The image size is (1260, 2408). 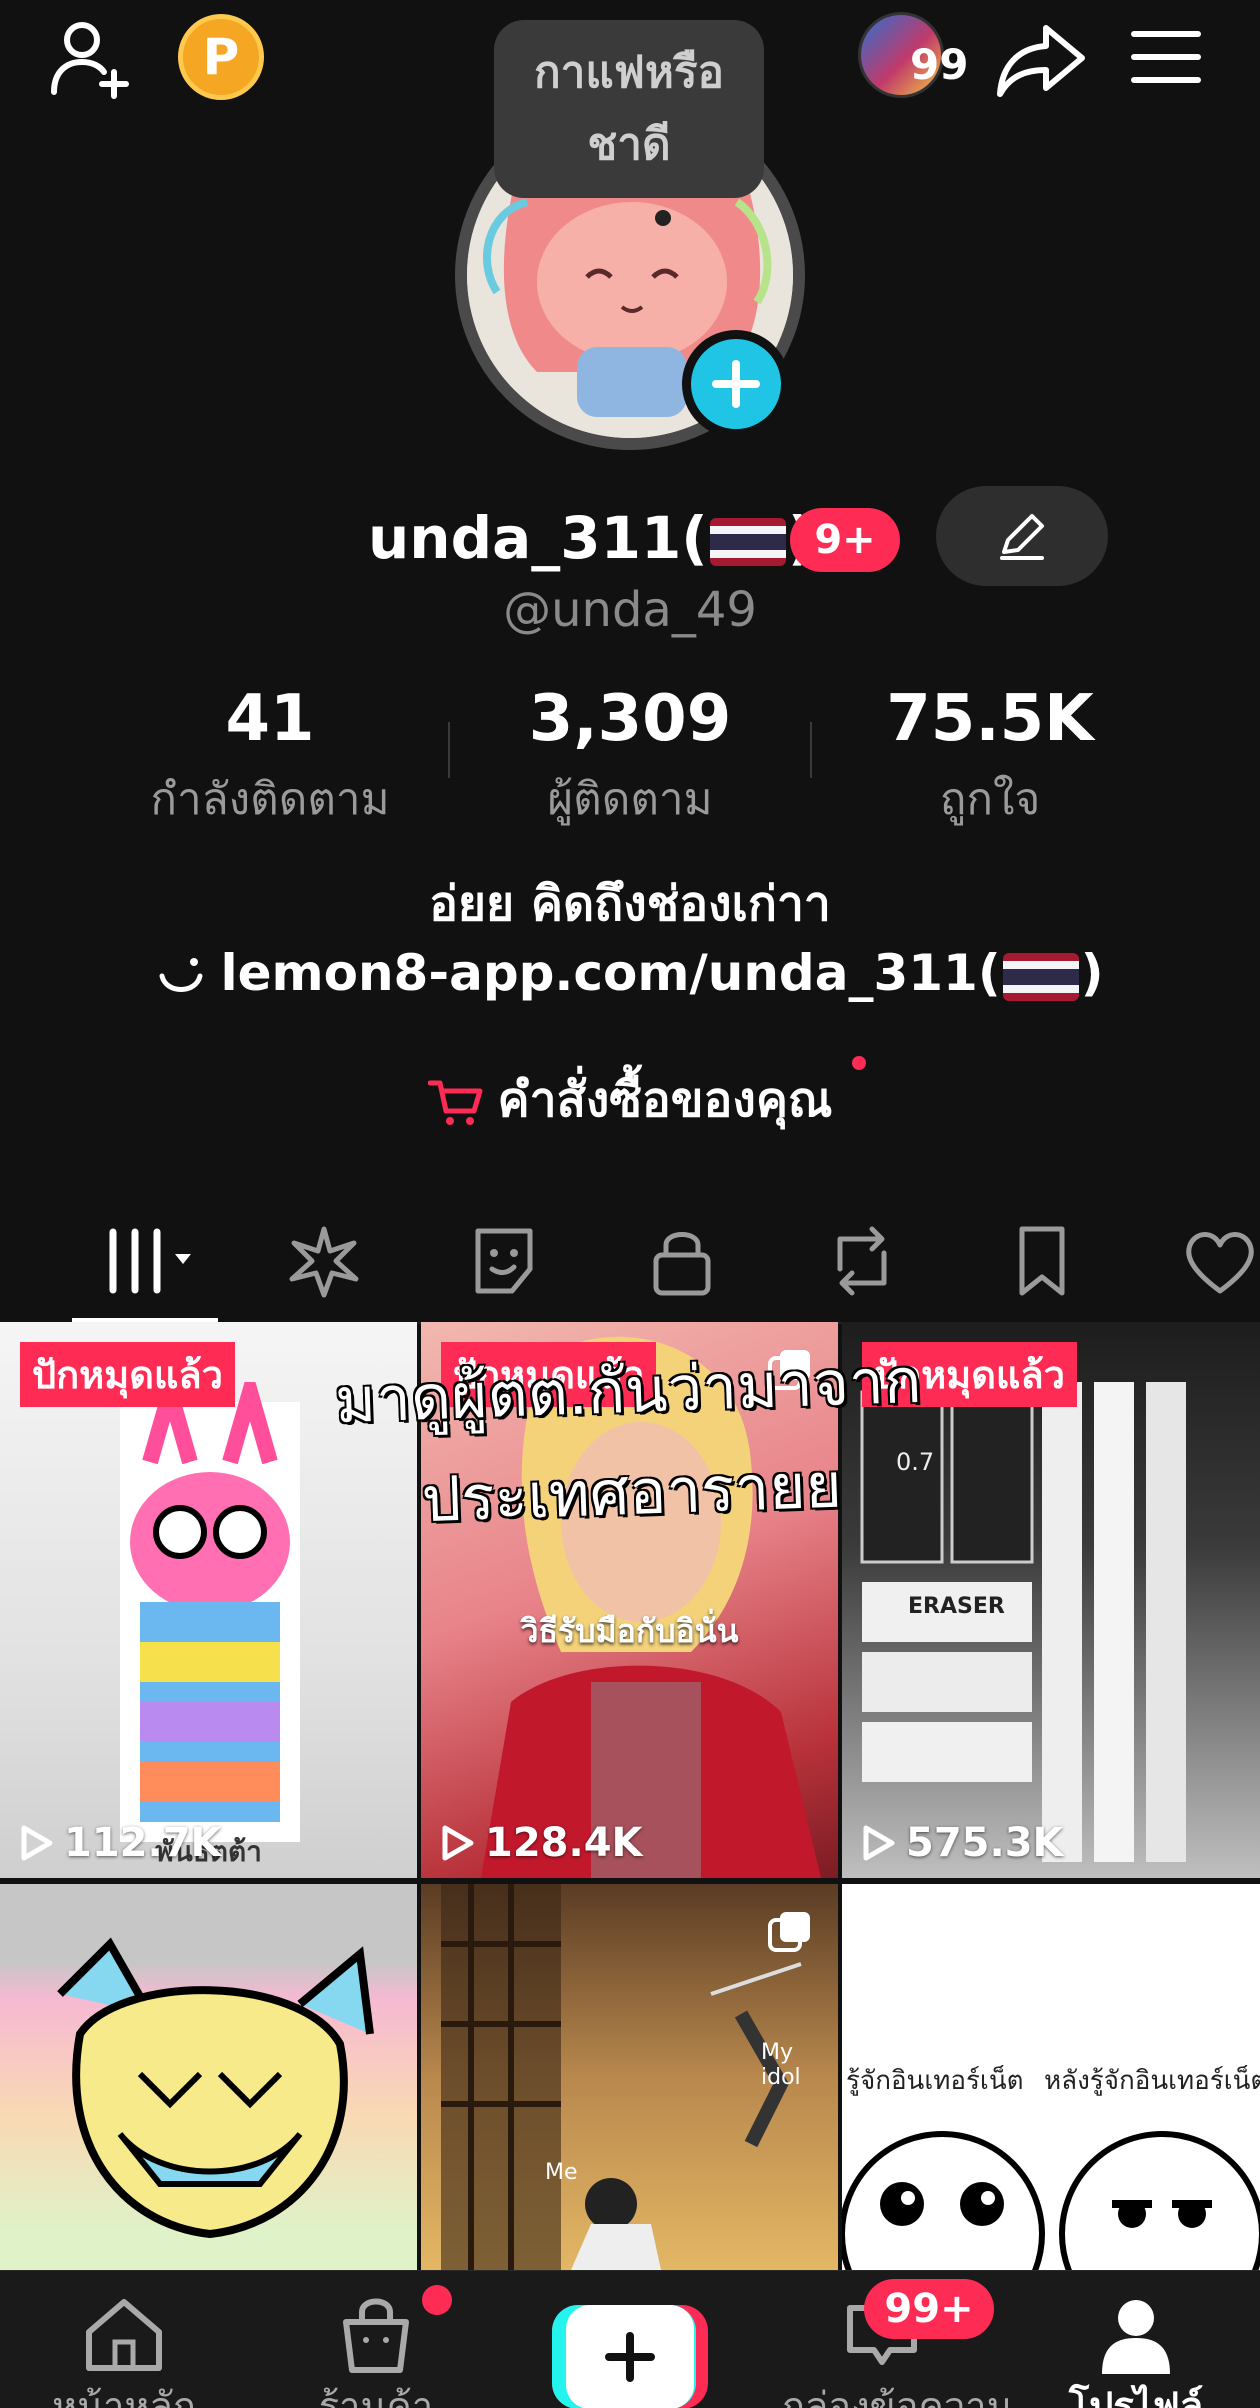 I want to click on note-bubble: กาแฟหรือชาดี, so click(x=629, y=109).